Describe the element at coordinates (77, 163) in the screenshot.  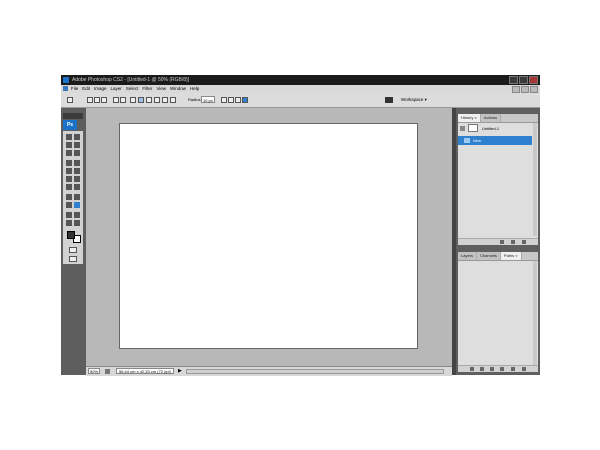
I see `brush-tool-icon` at that location.